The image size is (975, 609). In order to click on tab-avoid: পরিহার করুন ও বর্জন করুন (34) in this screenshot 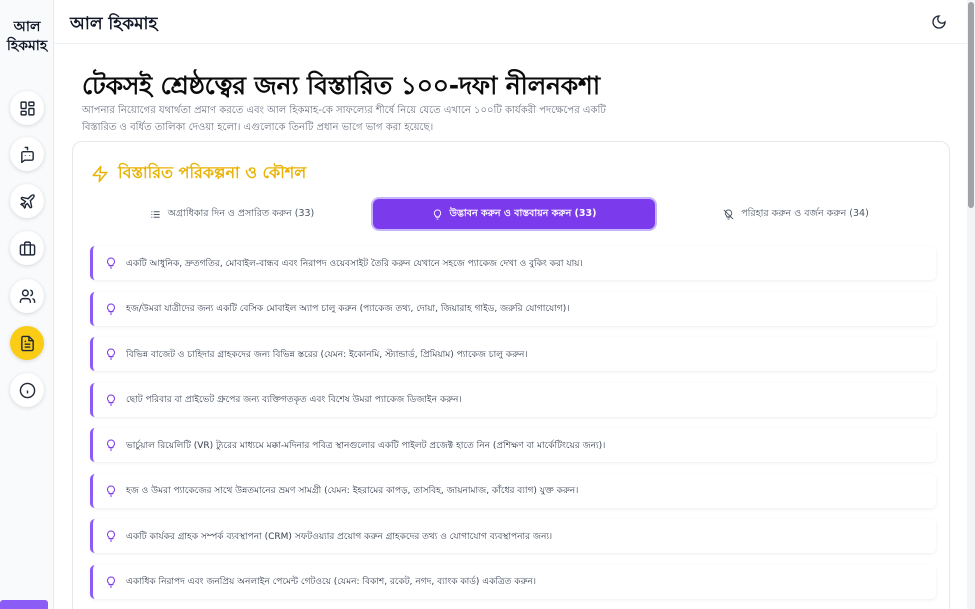, I will do `click(796, 214)`.